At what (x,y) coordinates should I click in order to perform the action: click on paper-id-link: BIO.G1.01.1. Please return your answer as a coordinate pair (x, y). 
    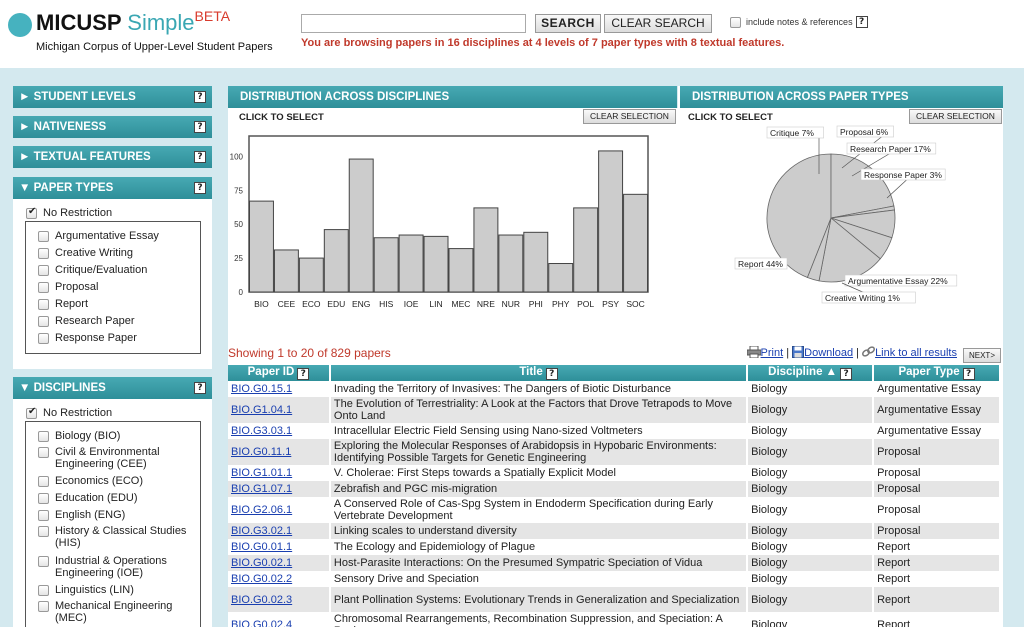
    Looking at the image, I should click on (261, 473).